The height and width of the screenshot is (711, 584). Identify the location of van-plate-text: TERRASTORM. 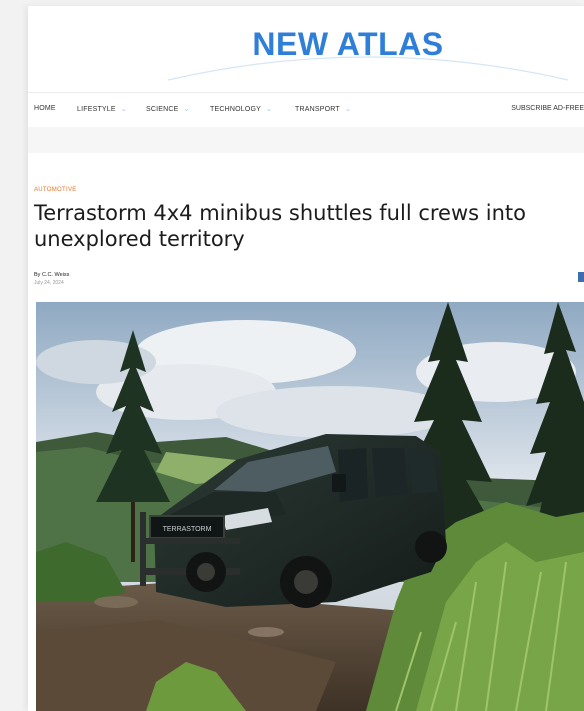
(187, 529).